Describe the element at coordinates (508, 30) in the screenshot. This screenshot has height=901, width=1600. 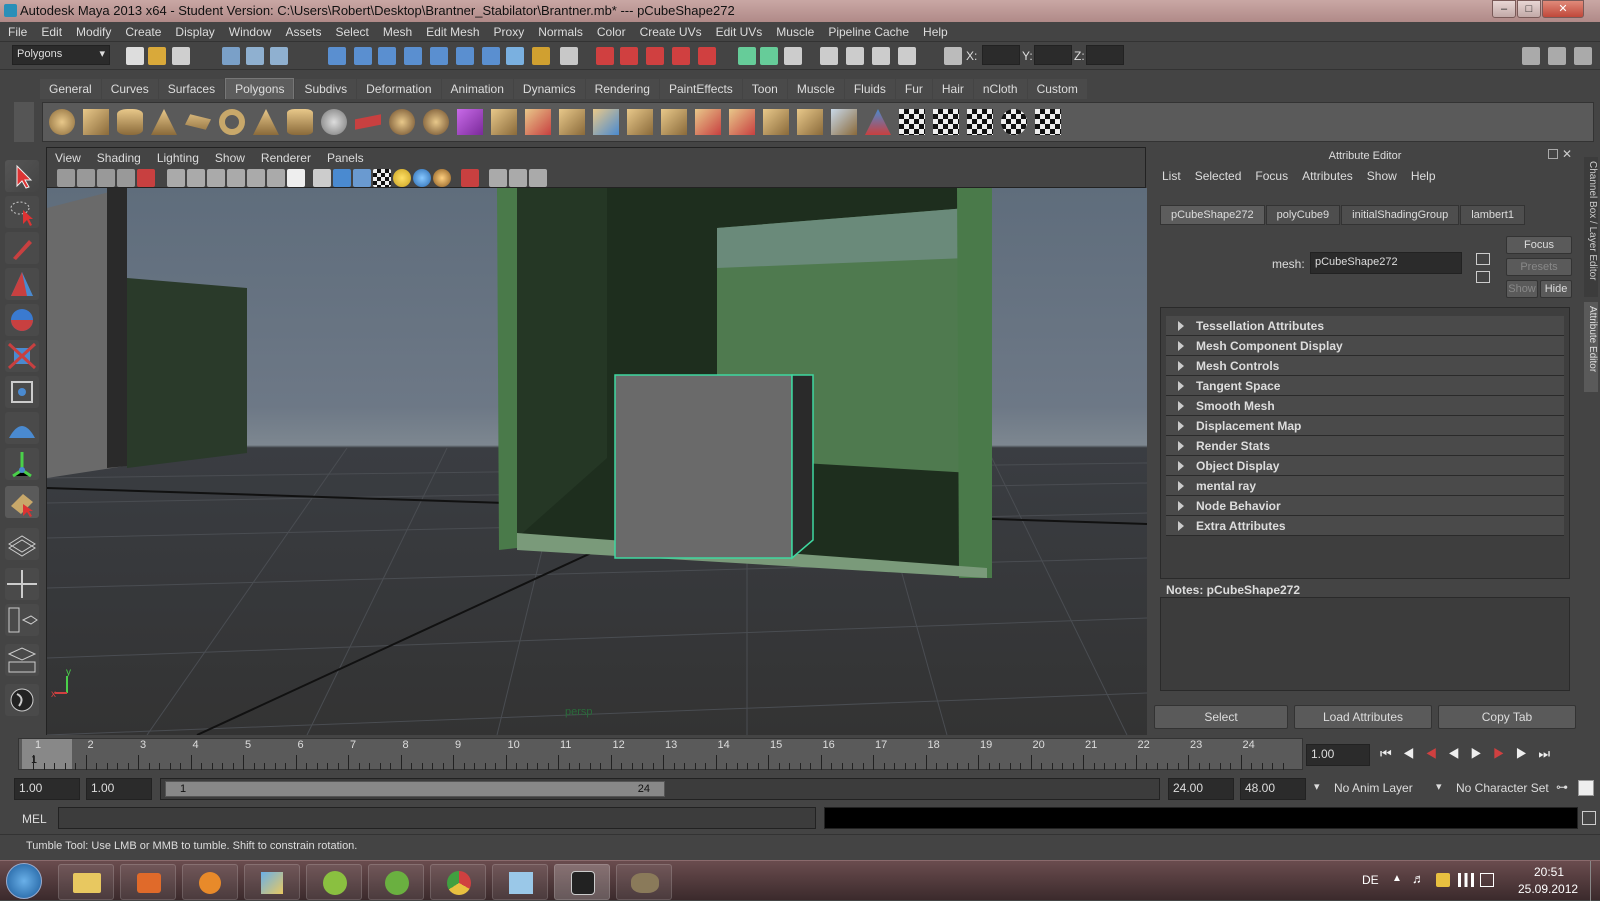
I see `menu-proxy: Proxy` at that location.